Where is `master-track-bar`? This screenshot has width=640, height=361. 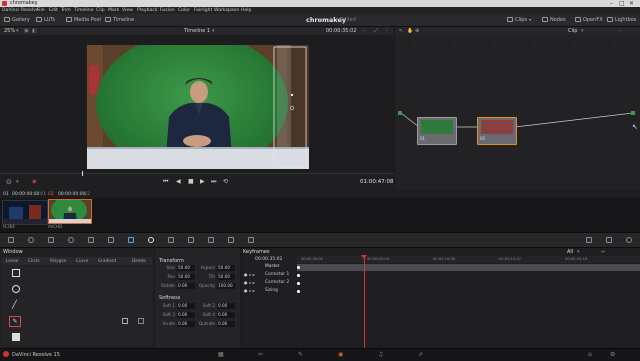 master-track-bar is located at coordinates (468, 267).